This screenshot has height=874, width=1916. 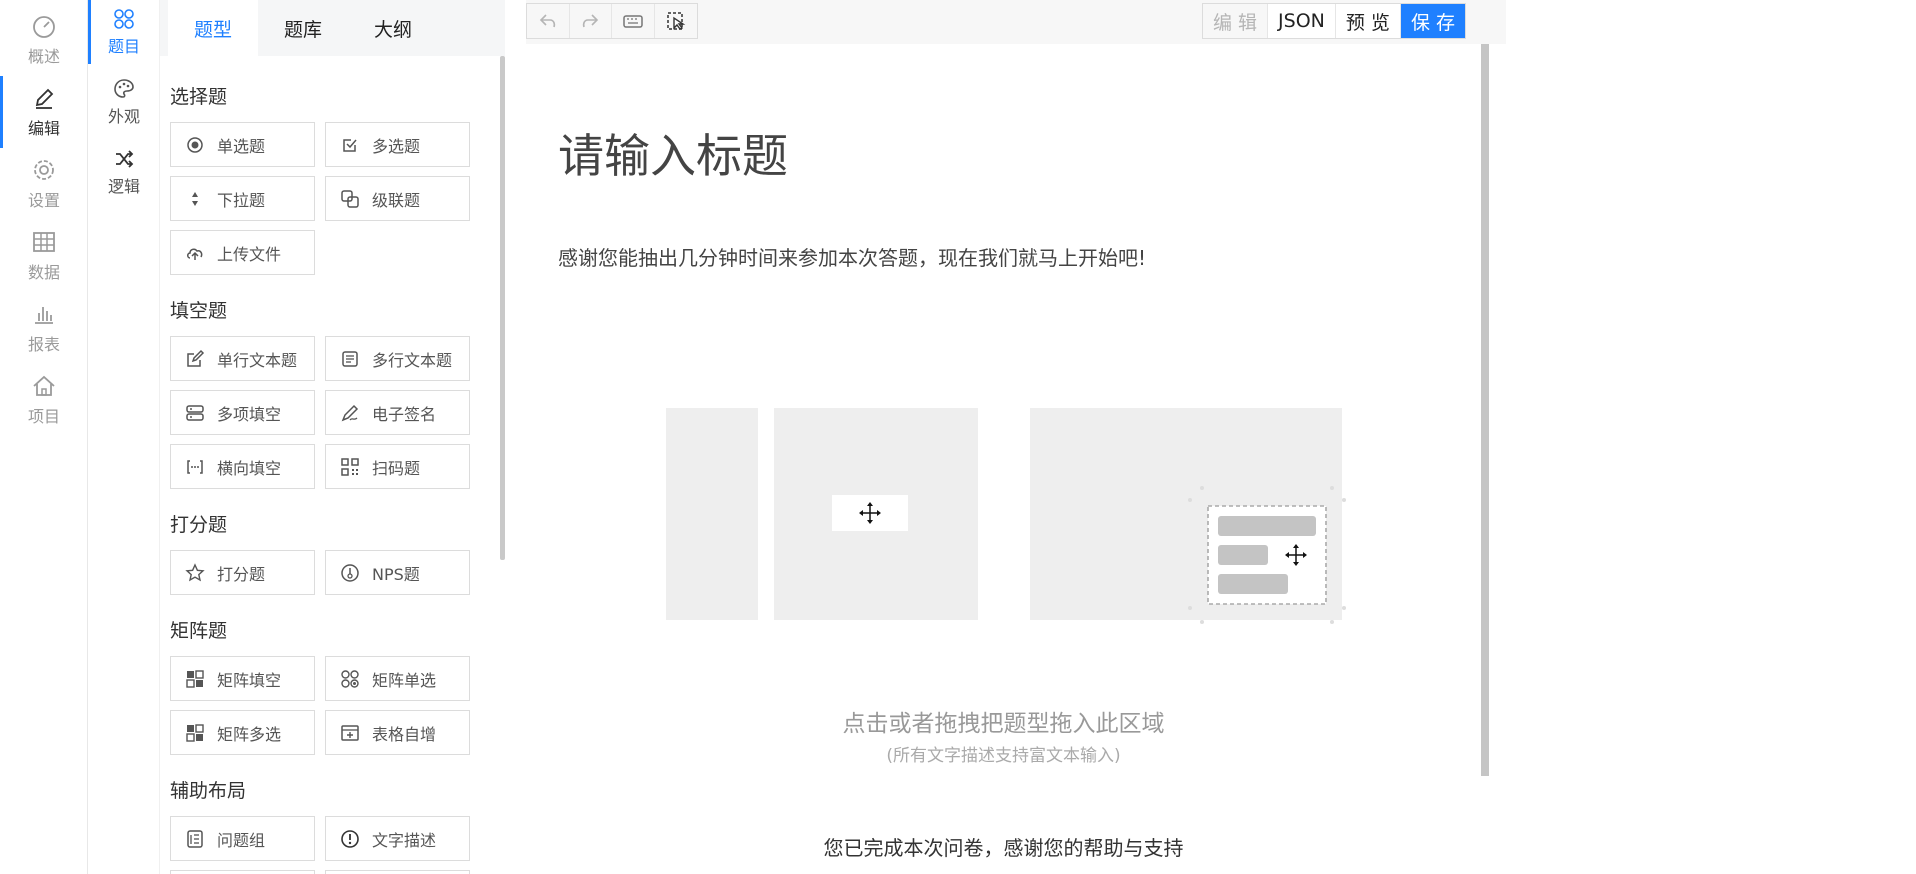 I want to click on secondary-nav: 题目 外观 逻辑, so click(x=124, y=437).